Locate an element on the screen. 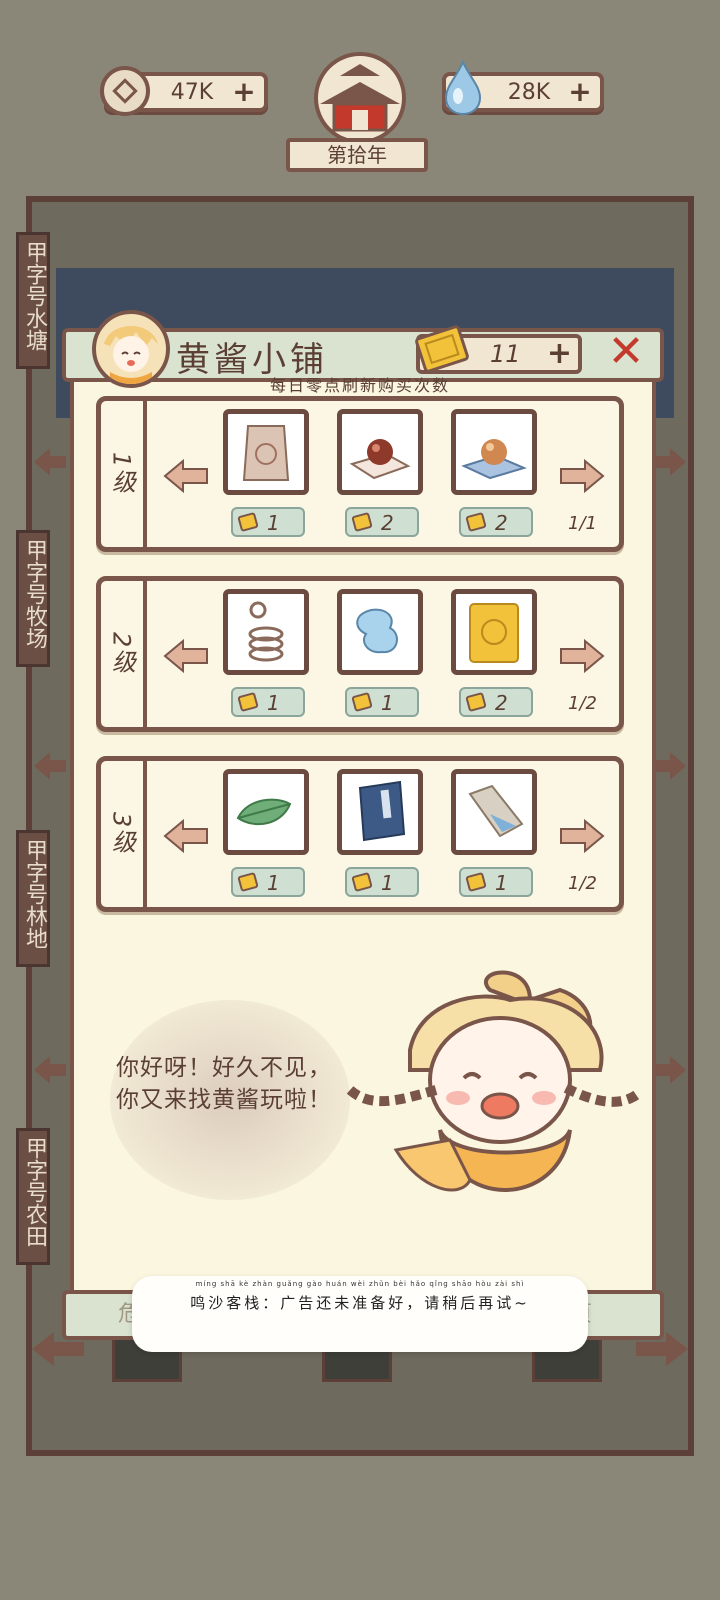 This screenshot has height=1600, width=720. close-button: ✕ is located at coordinates (626, 352).